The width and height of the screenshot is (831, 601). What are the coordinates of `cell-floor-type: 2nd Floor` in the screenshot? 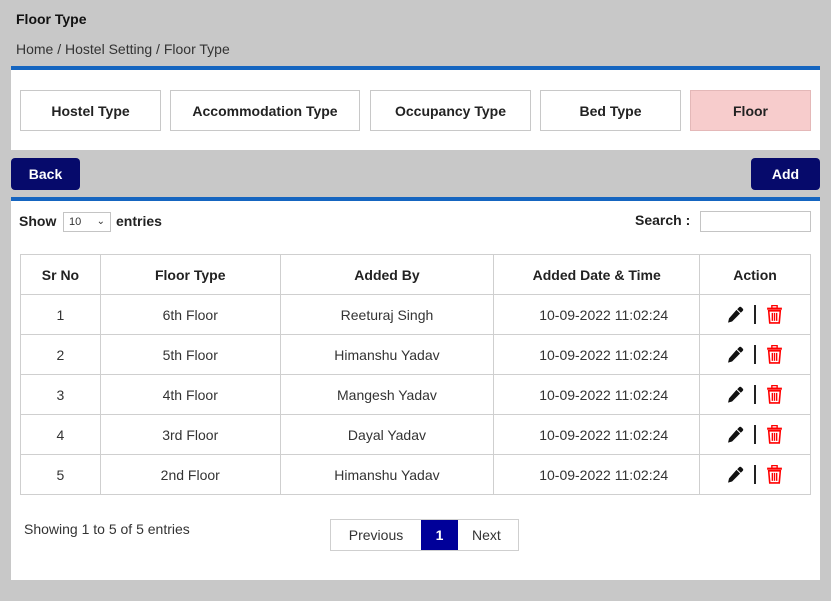 It's located at (190, 474).